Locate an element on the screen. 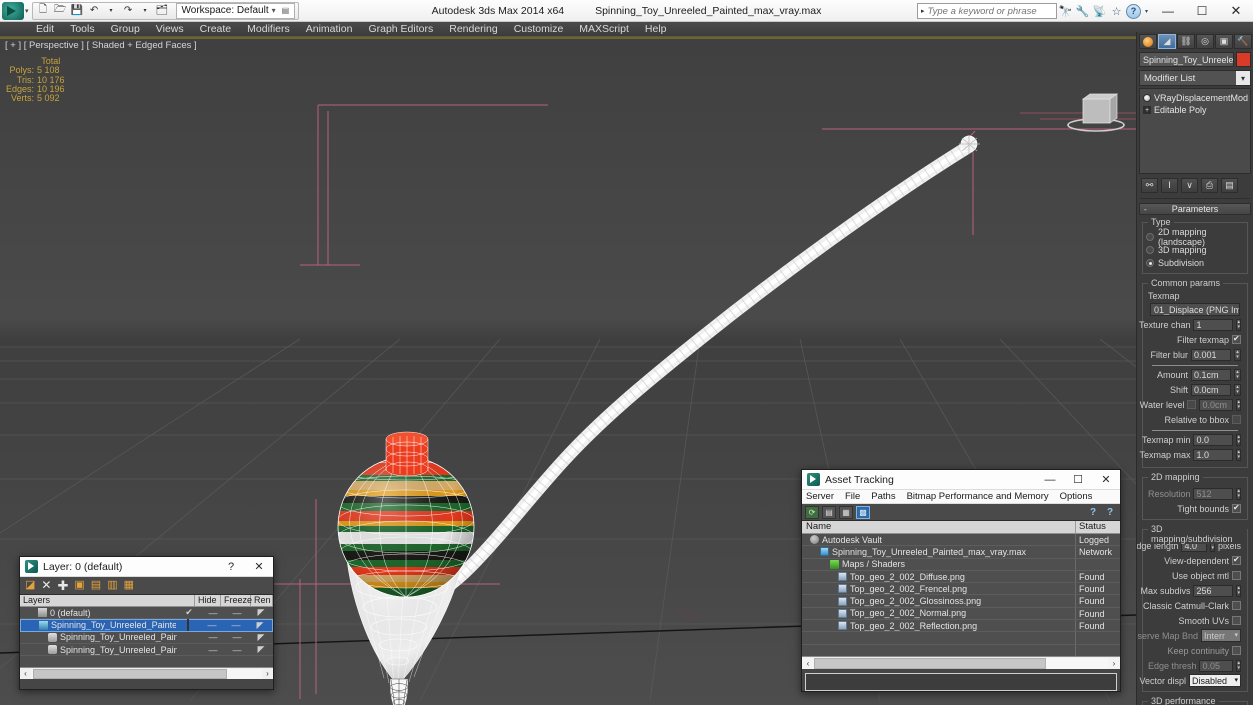 This screenshot has height=705, width=1253. modifier-stack: VRayDisplacementMod + Editable Poly is located at coordinates (1195, 131).